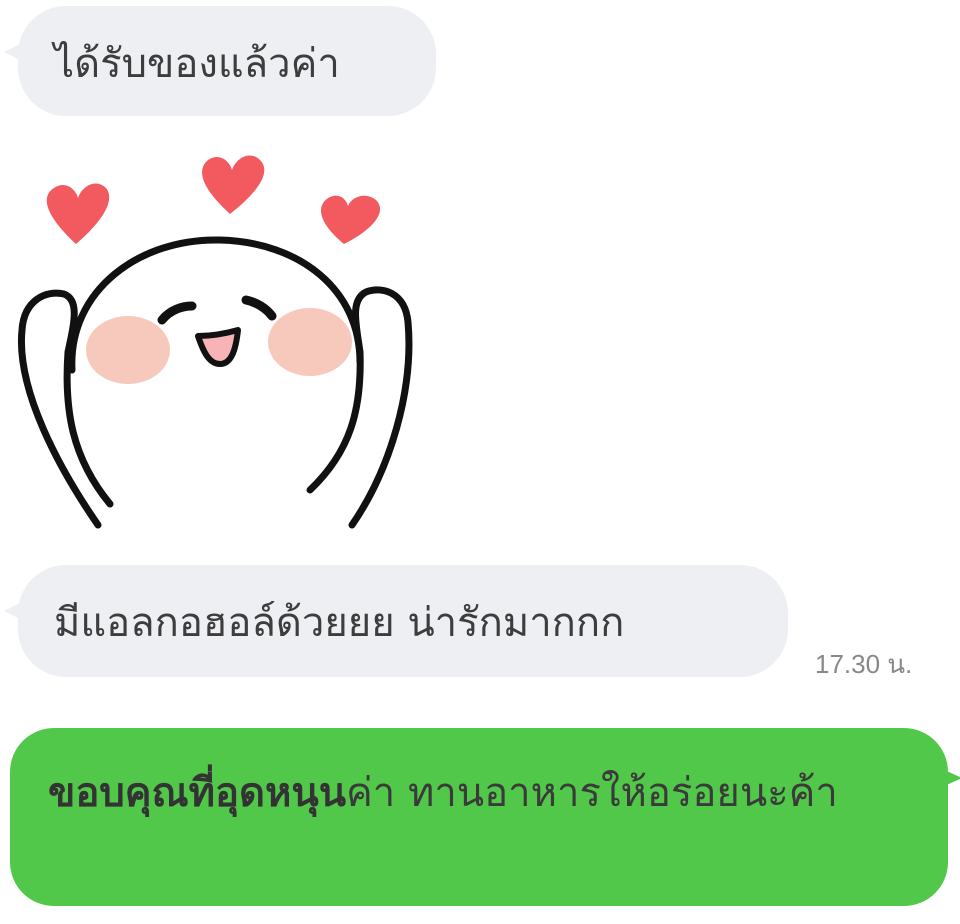 This screenshot has width=960, height=924. What do you see at coordinates (128, 350) in the screenshot?
I see `left-blush` at bounding box center [128, 350].